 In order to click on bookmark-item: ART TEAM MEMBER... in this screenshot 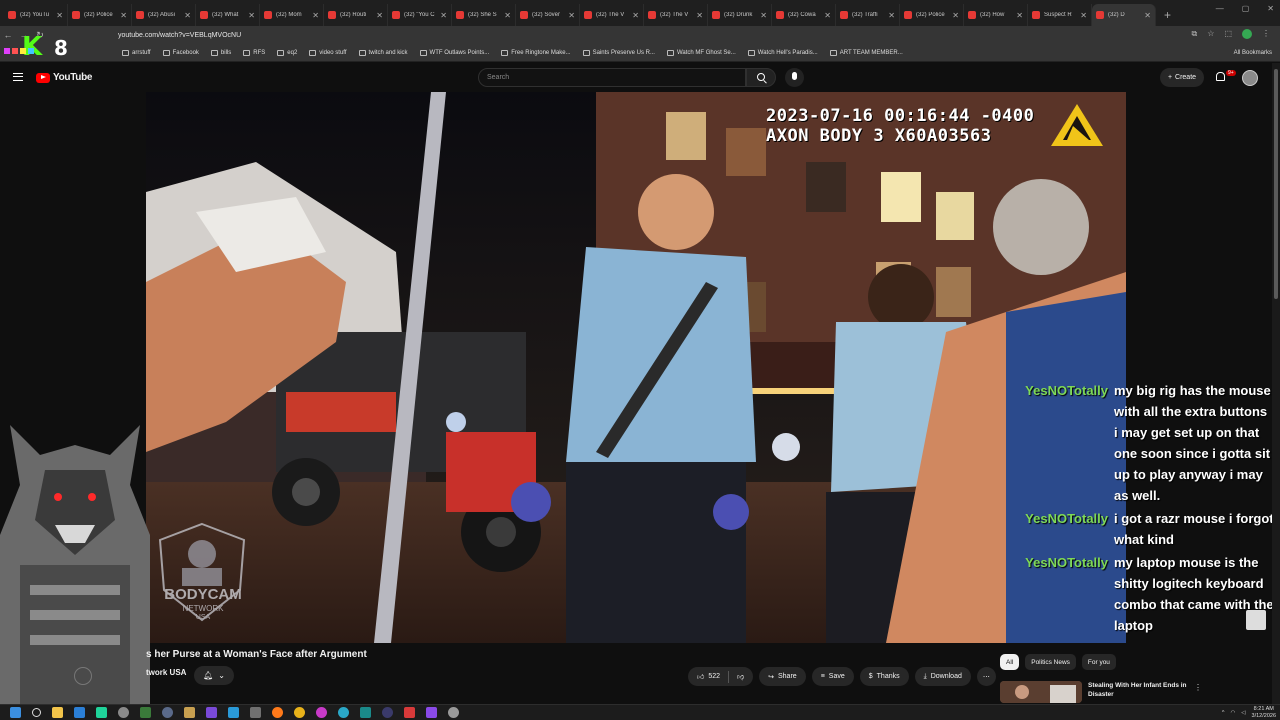, I will do `click(866, 52)`.